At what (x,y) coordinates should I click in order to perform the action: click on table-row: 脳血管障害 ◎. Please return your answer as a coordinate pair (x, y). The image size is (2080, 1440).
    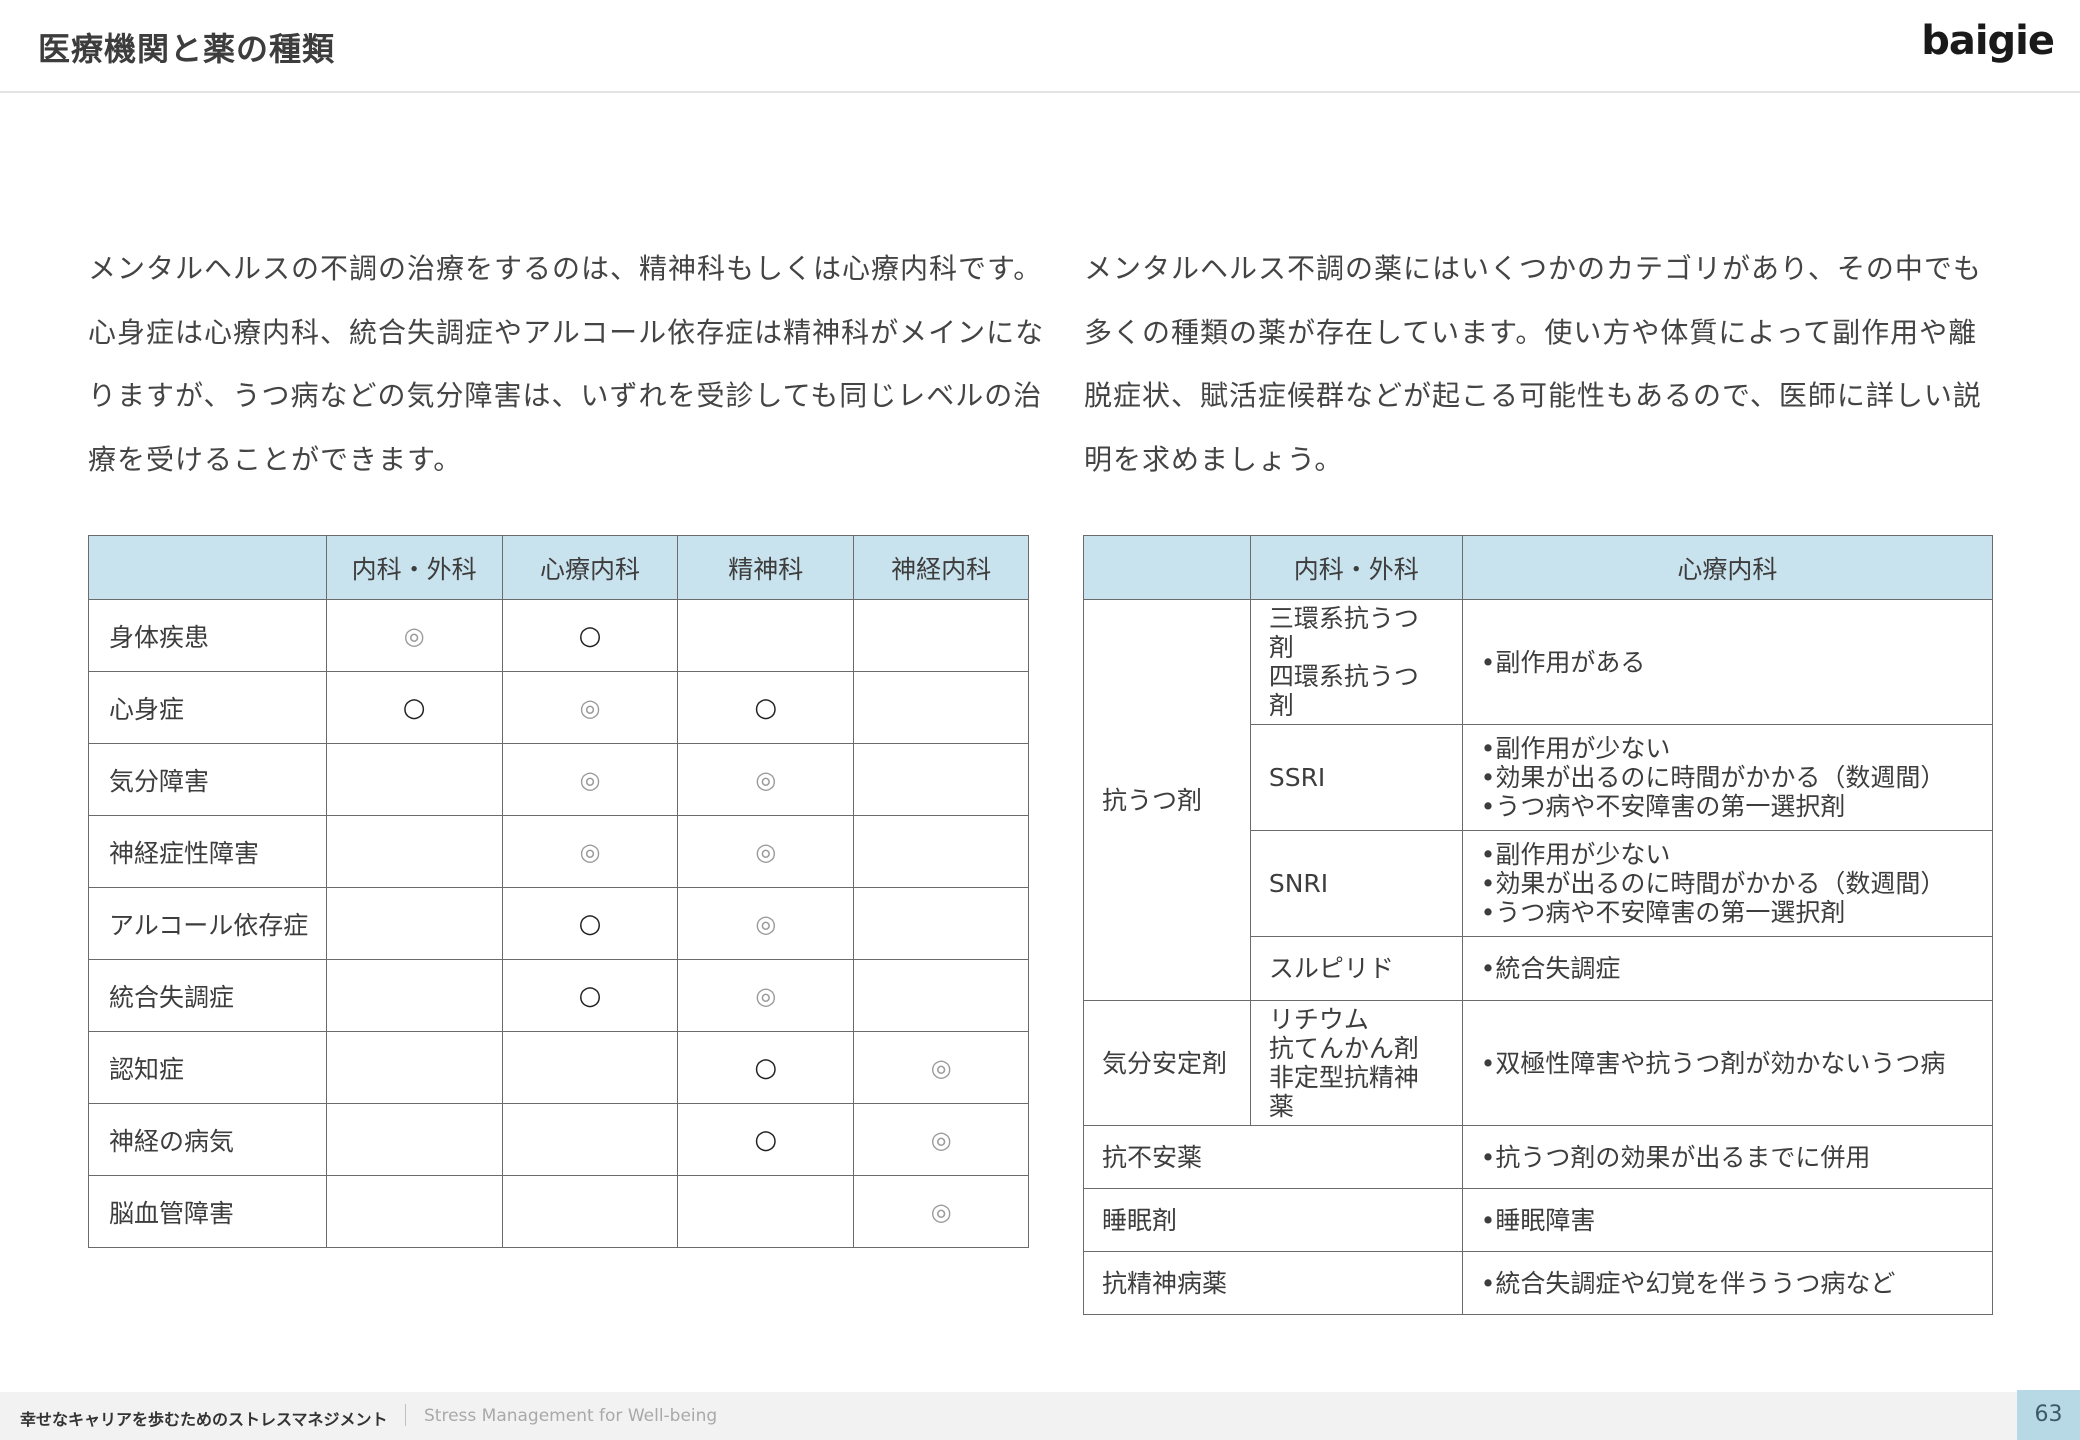
    Looking at the image, I should click on (558, 1211).